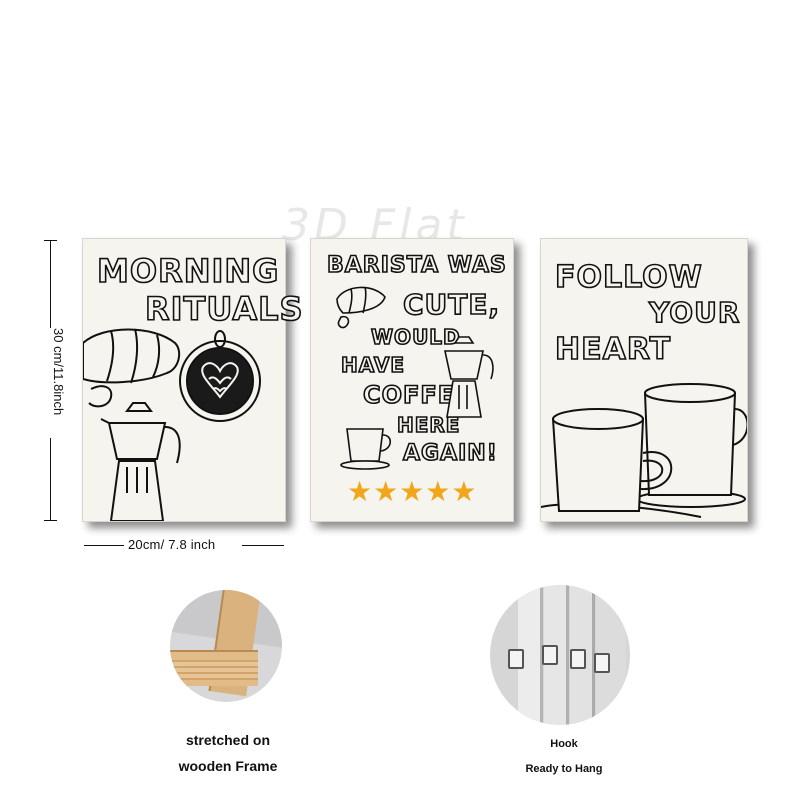 The width and height of the screenshot is (800, 800). I want to click on width-dimension-line-right, so click(263, 545).